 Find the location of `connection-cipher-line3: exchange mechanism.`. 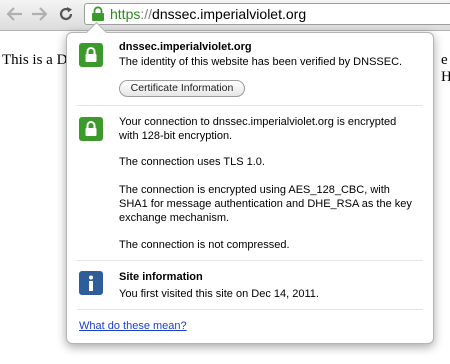

connection-cipher-line3: exchange mechanism. is located at coordinates (174, 218).